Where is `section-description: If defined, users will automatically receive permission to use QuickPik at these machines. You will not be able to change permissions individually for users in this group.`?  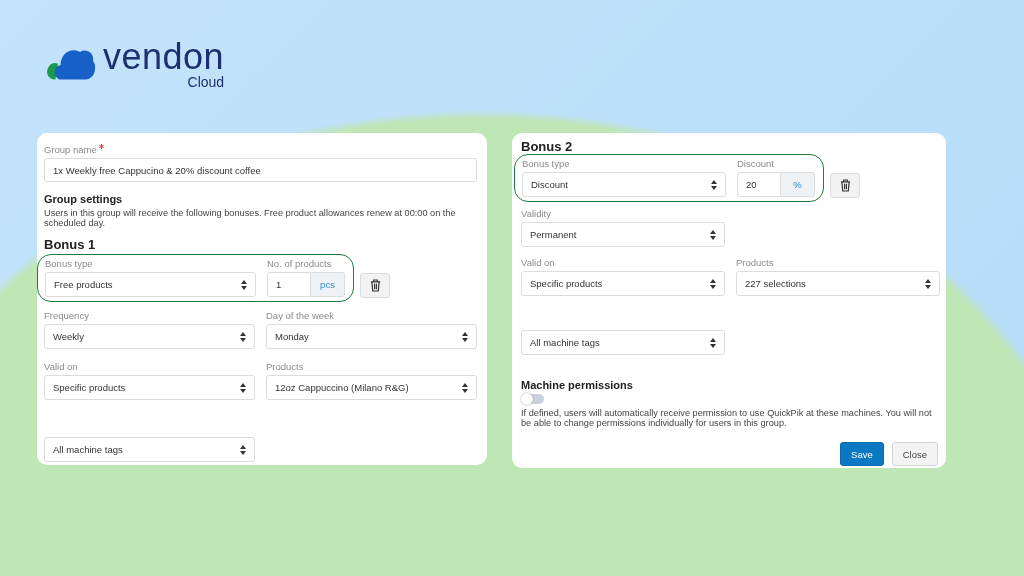 section-description: If defined, users will automatically receive permission to use QuickPik at these machines. You will not be able to change permissions individually for users in this group. is located at coordinates (727, 418).